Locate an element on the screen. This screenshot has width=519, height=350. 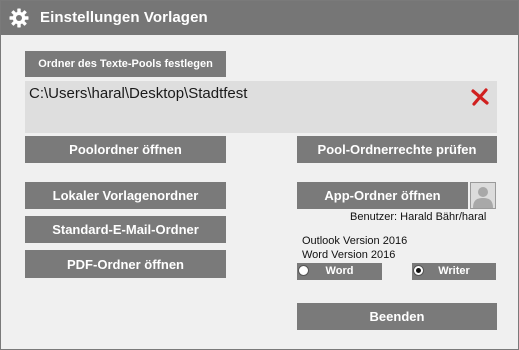
word-radio-label: Word is located at coordinates (339, 271).